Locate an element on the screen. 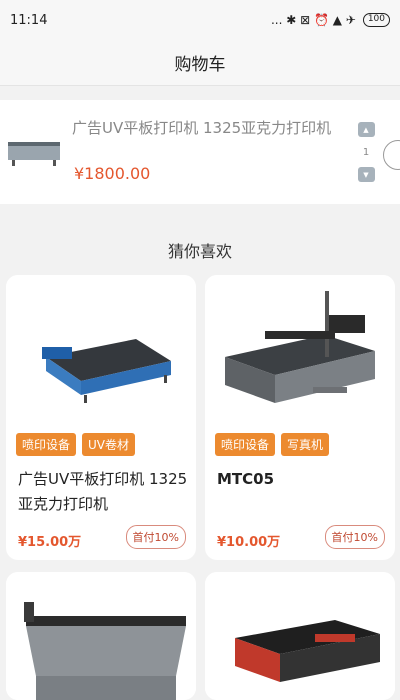  quantity-stepper: ▲ 1 ▼ is located at coordinates (366, 152).